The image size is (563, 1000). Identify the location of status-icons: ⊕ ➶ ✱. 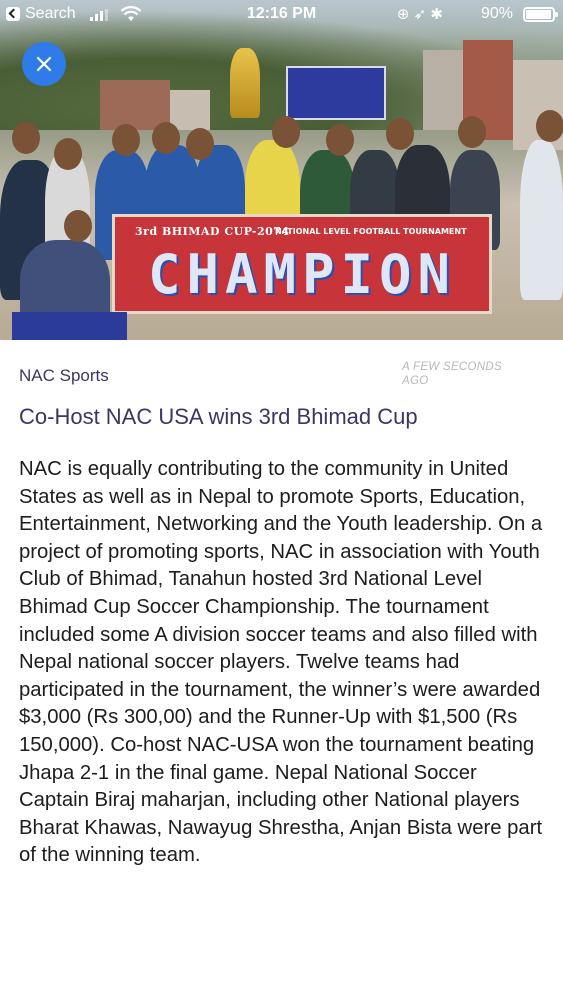
(420, 14).